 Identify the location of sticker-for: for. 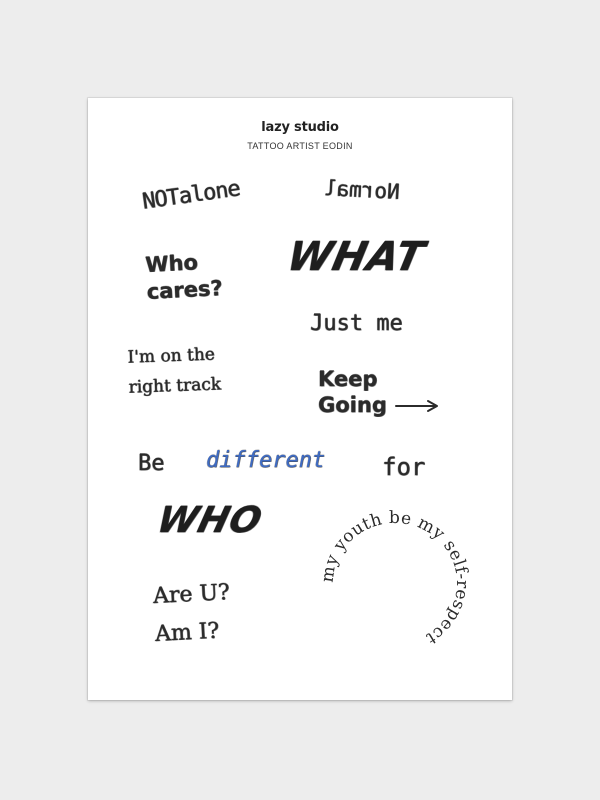
(404, 467).